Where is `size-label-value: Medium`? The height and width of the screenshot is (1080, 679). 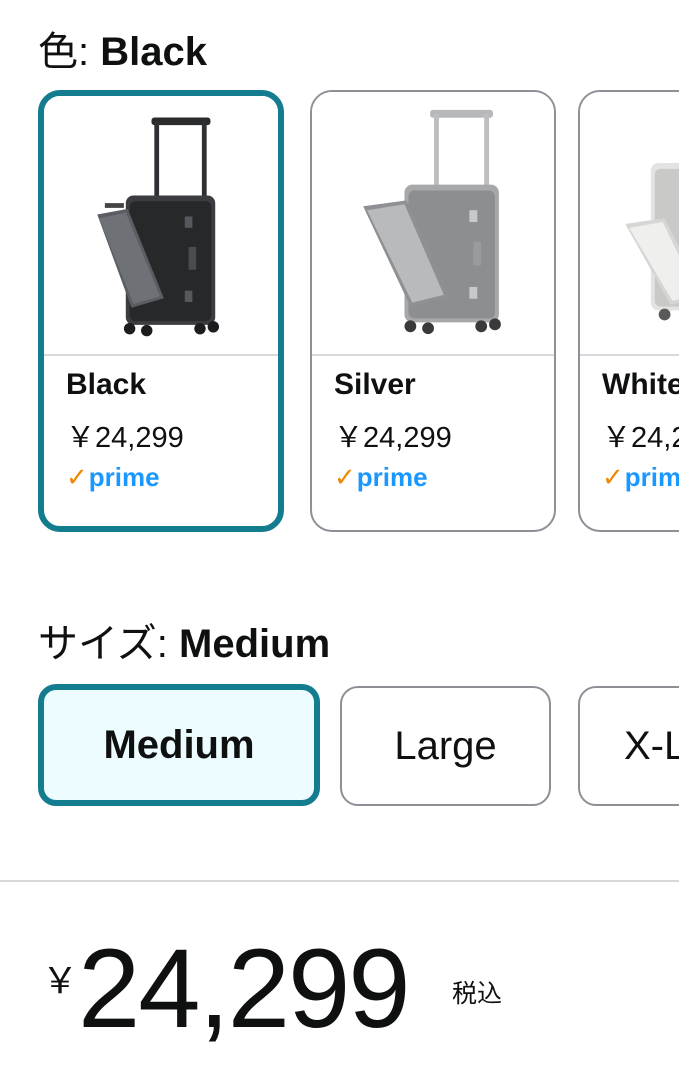 size-label-value: Medium is located at coordinates (255, 644).